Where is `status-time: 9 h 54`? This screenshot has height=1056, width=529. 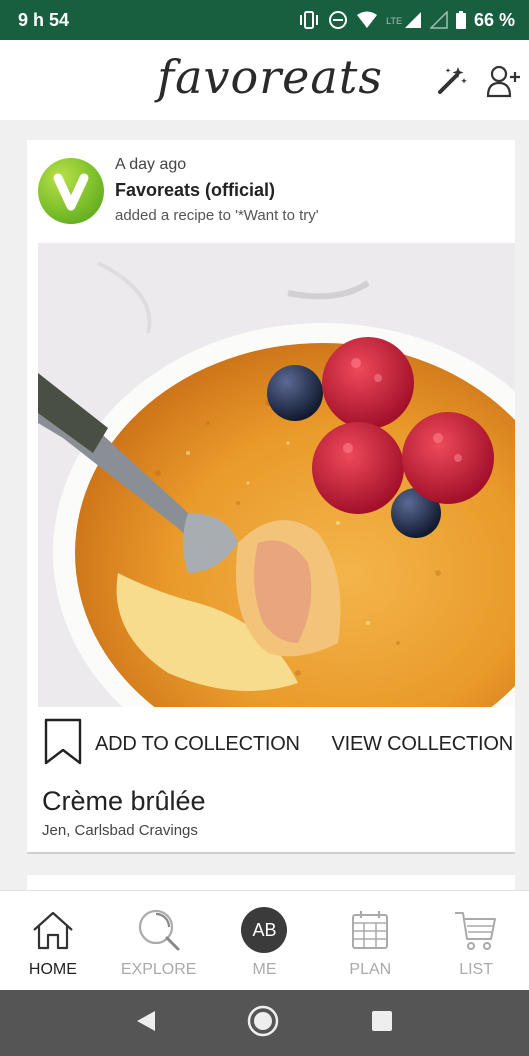 status-time: 9 h 54 is located at coordinates (44, 19).